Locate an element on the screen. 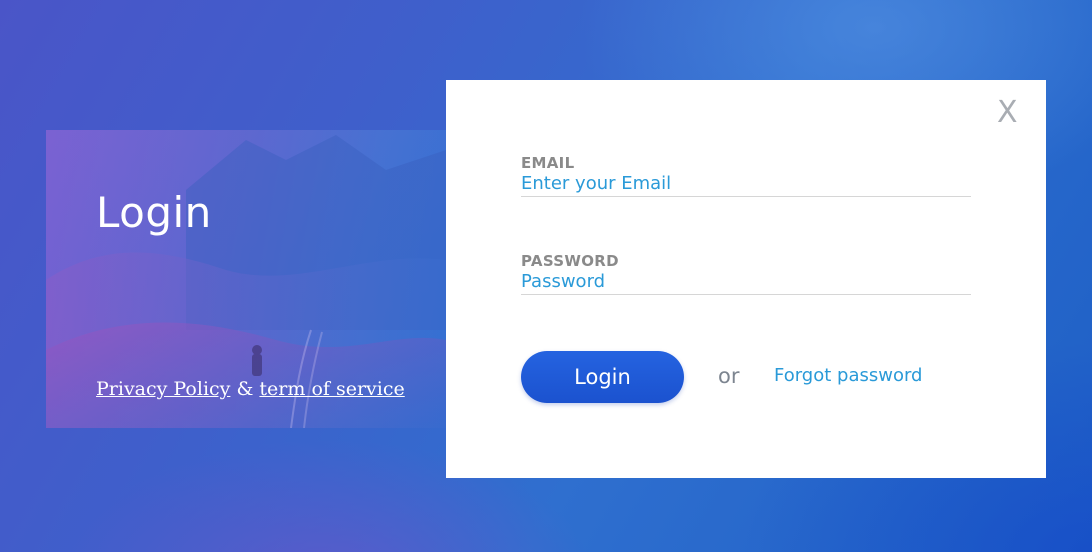  close-icon: X is located at coordinates (1007, 113).